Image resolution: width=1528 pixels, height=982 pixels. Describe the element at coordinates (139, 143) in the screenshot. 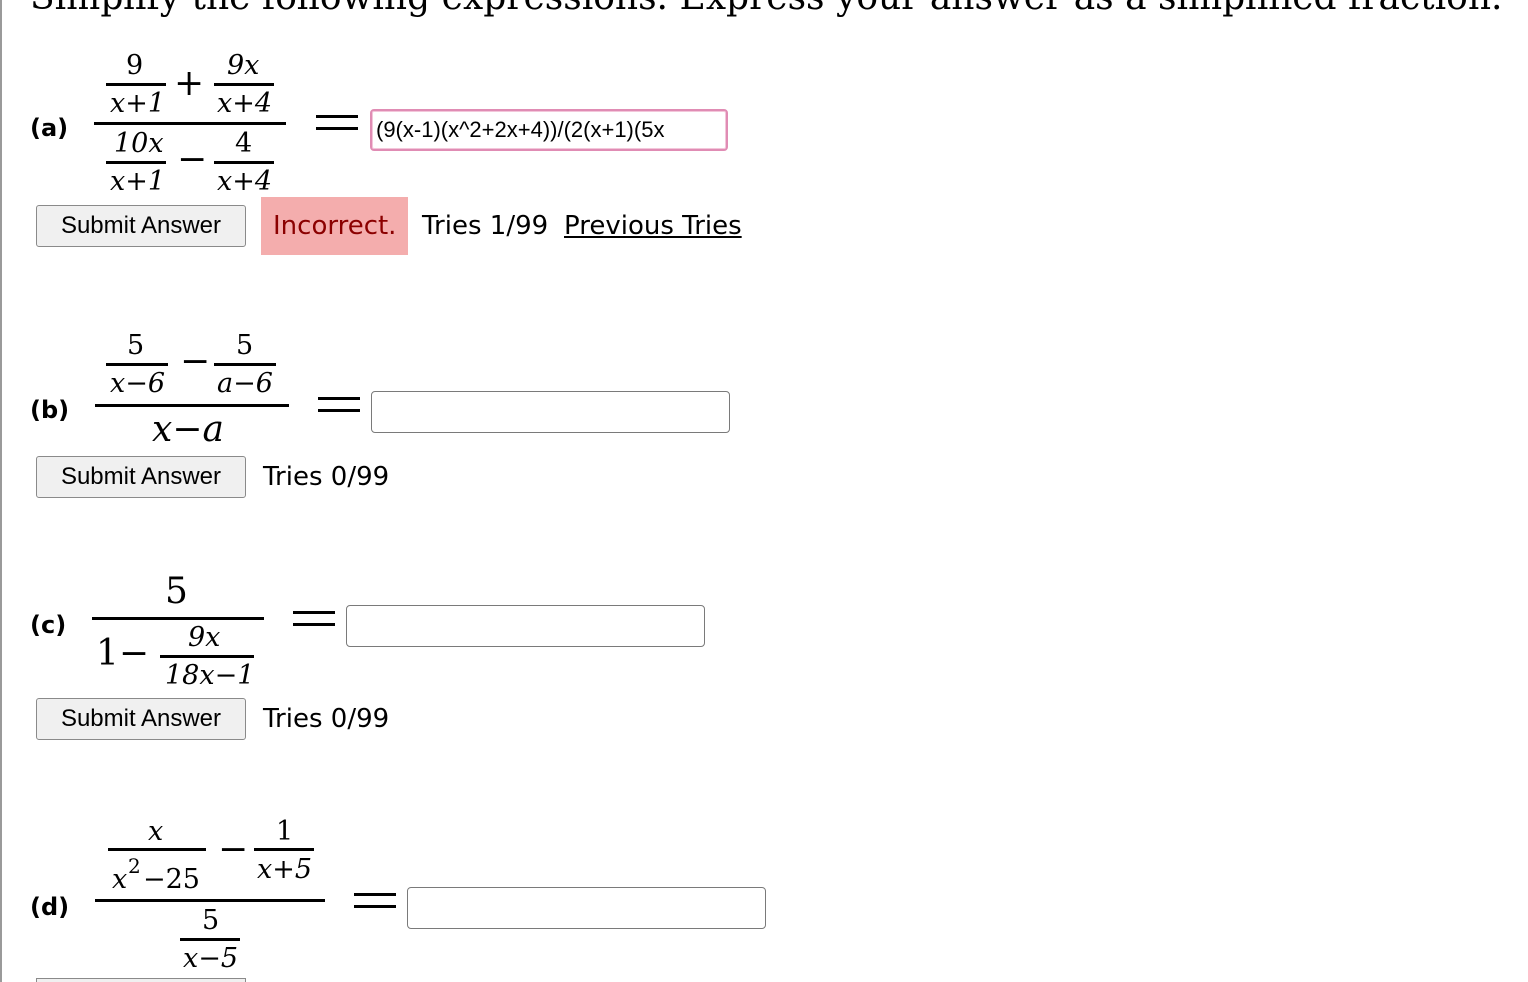

I see `math-den-left-top: 10x` at that location.